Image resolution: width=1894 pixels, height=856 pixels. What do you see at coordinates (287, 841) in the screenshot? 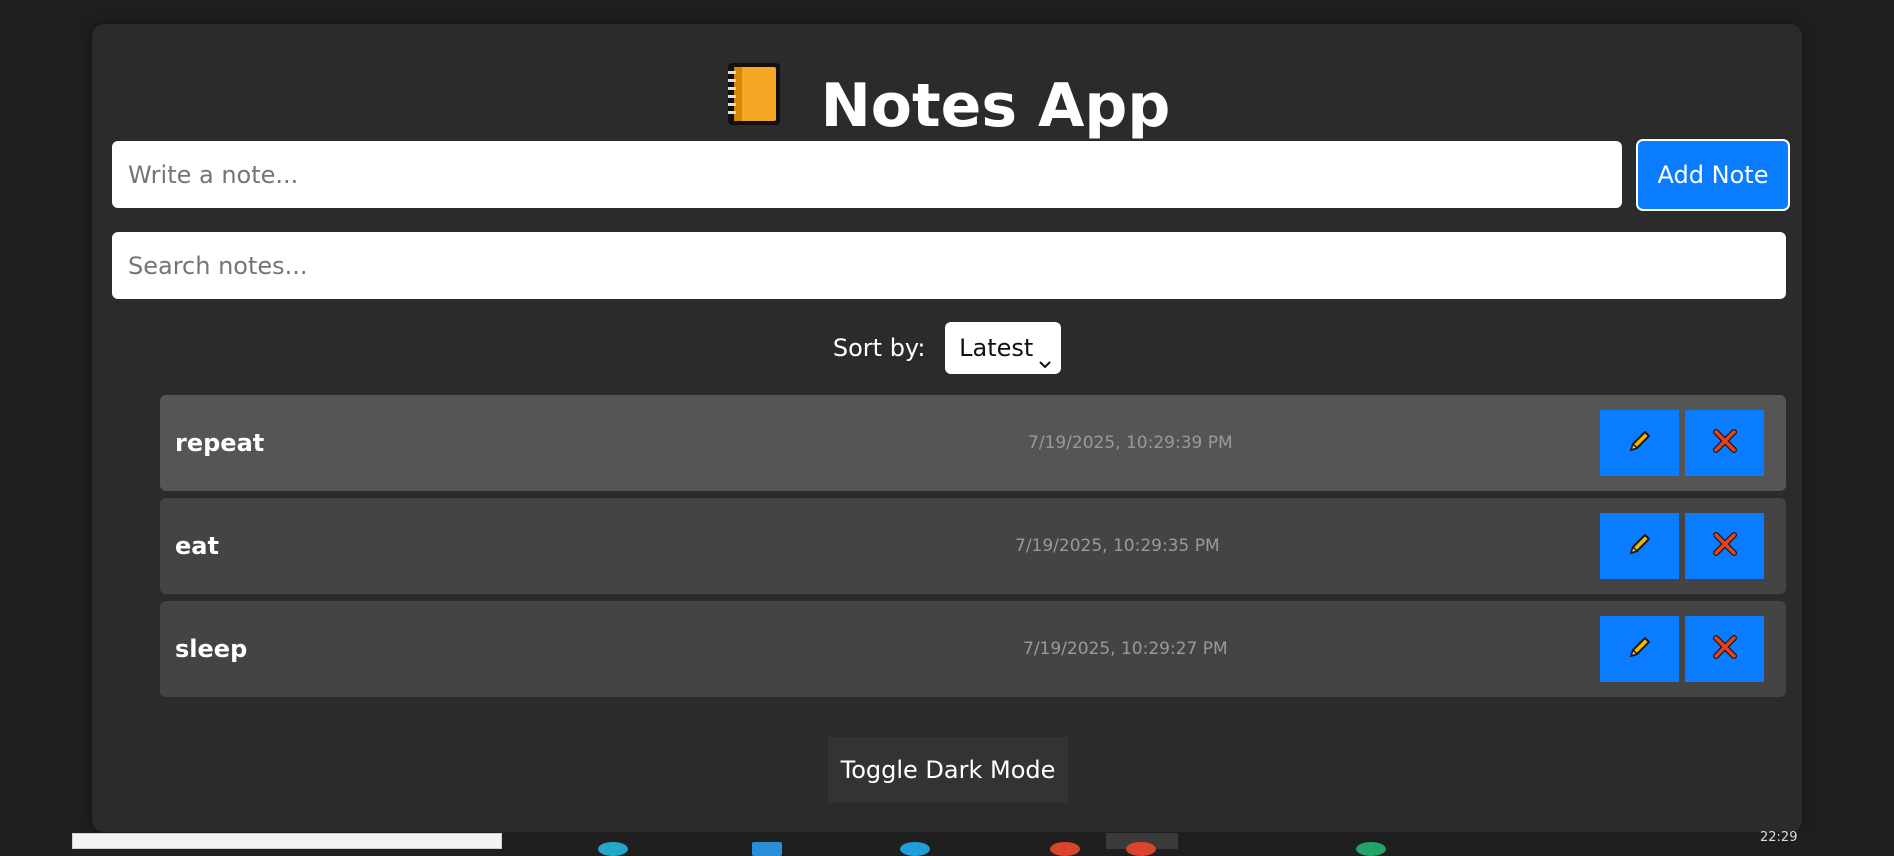
I see `taskbar-search-box` at bounding box center [287, 841].